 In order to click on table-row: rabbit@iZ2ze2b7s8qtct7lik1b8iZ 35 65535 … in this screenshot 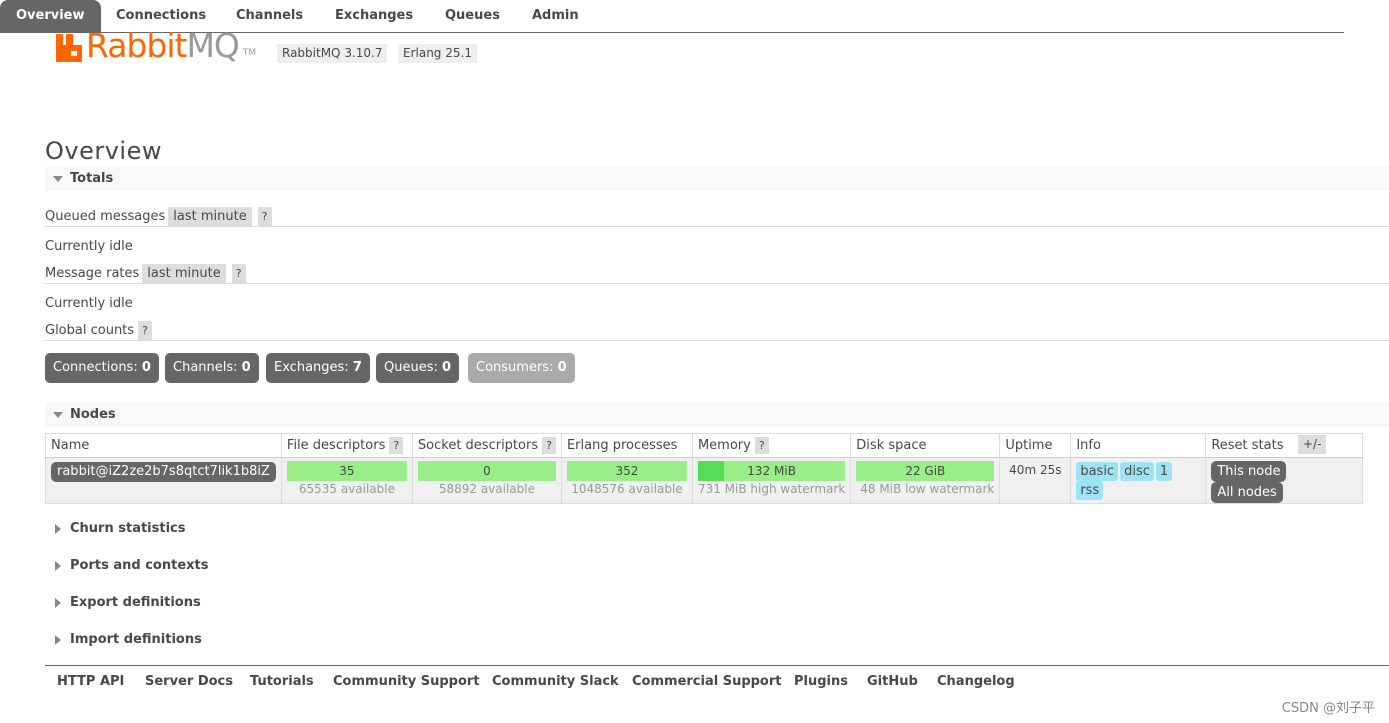, I will do `click(704, 480)`.